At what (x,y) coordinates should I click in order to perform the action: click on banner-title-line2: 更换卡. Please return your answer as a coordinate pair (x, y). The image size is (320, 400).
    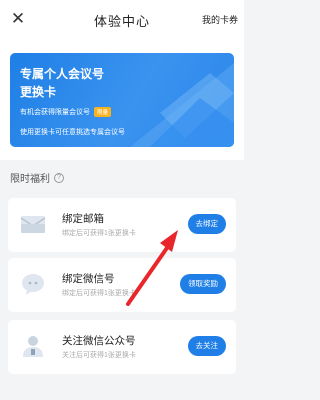
    Looking at the image, I should click on (38, 92).